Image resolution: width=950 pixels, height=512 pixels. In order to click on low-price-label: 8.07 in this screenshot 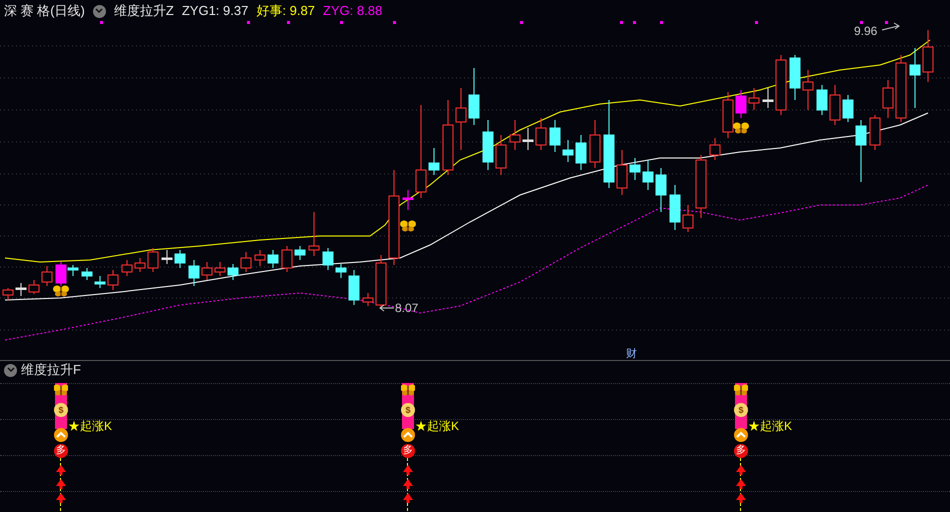, I will do `click(406, 308)`.